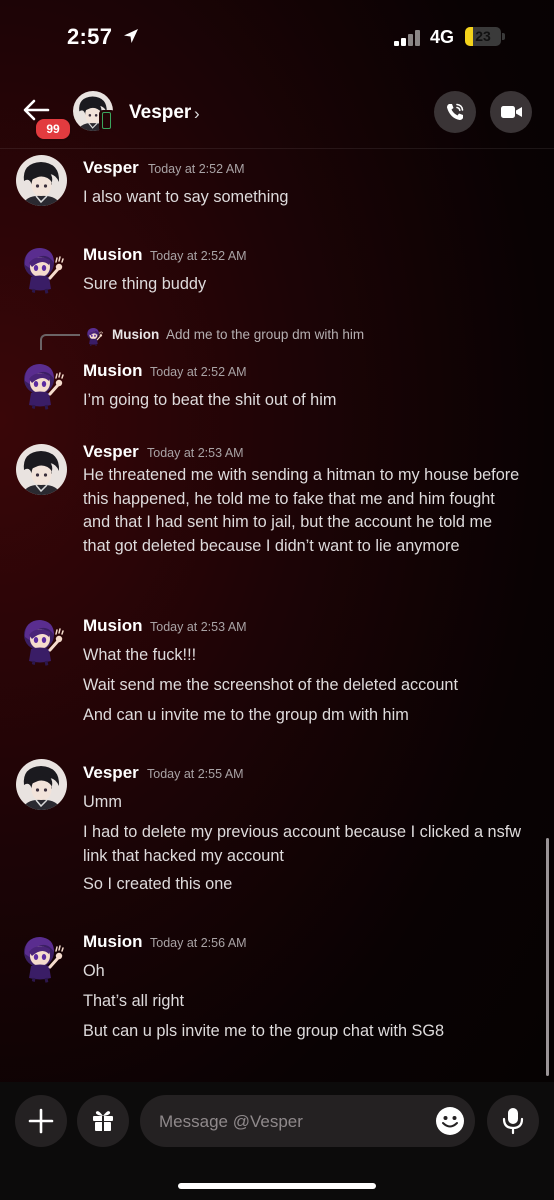 The height and width of the screenshot is (1200, 554). Describe the element at coordinates (160, 113) in the screenshot. I see `header-username: Vesper` at that location.